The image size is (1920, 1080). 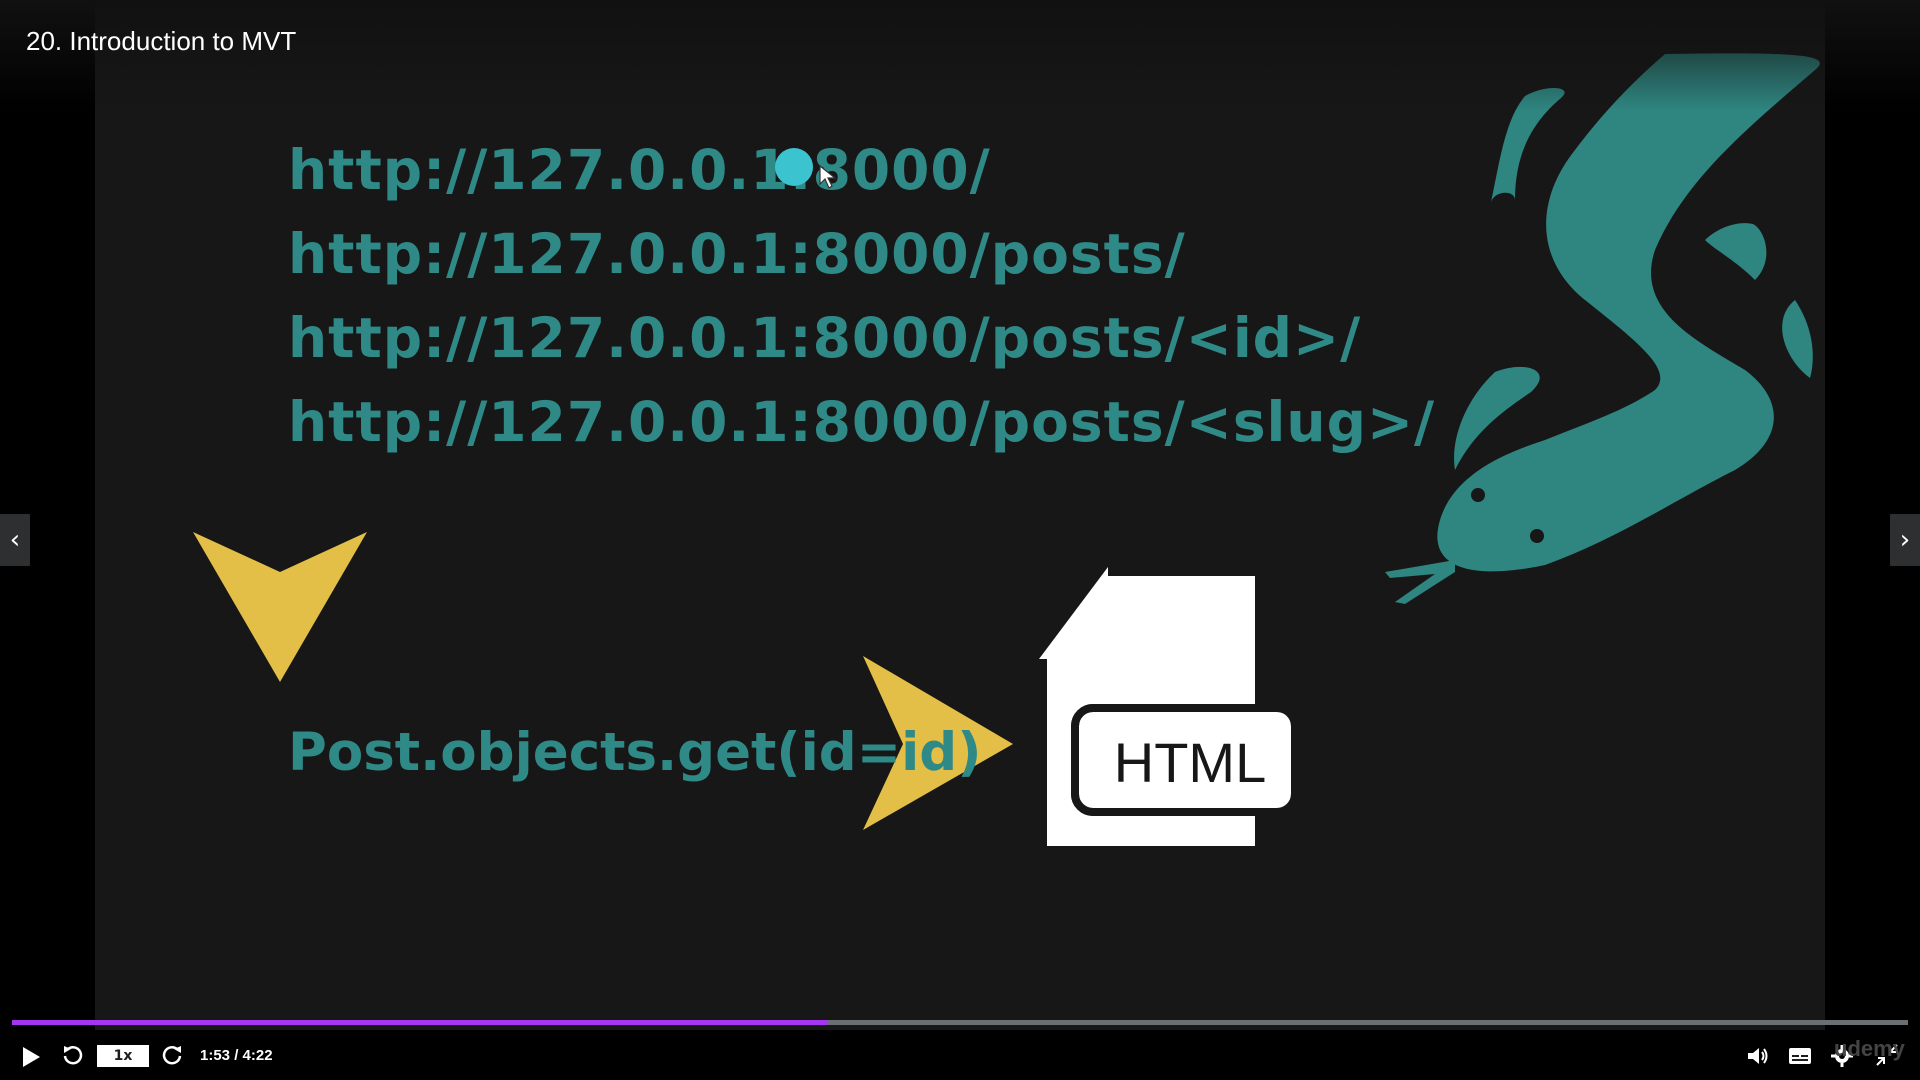 What do you see at coordinates (123, 1056) in the screenshot?
I see `playback-speed-button: 1x` at bounding box center [123, 1056].